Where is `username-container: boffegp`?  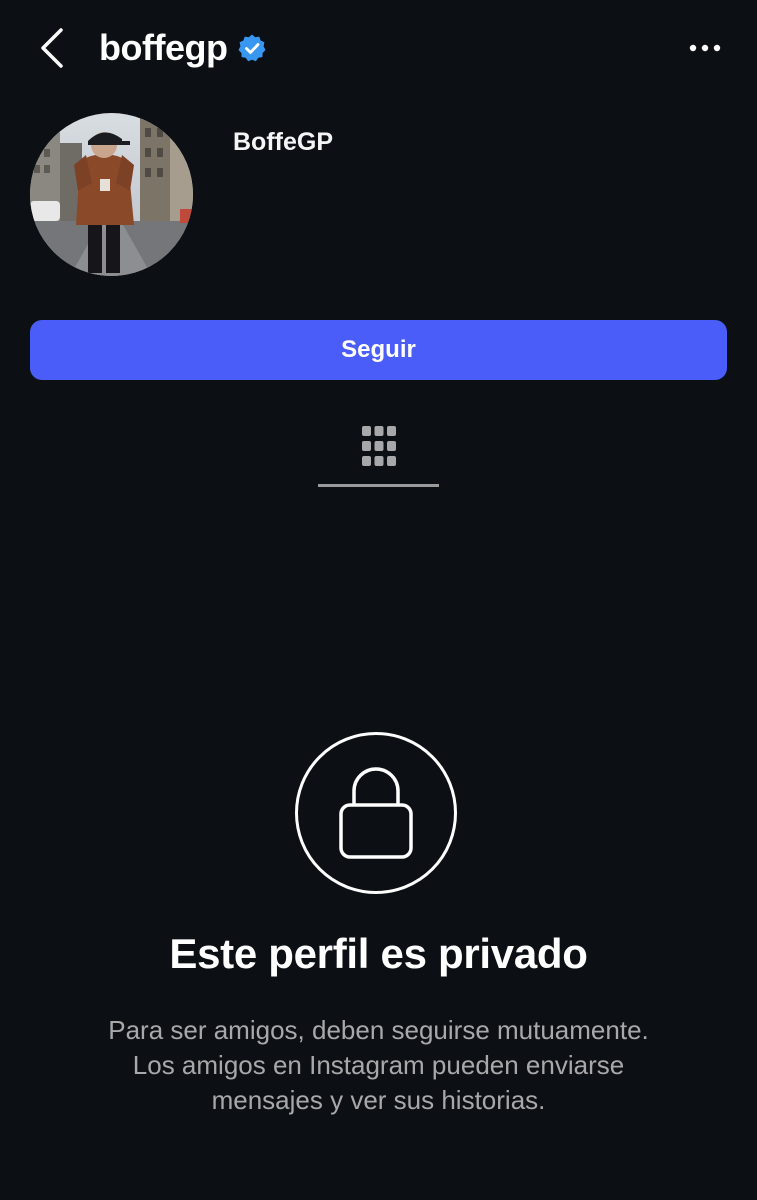
username-container: boffegp is located at coordinates (183, 48).